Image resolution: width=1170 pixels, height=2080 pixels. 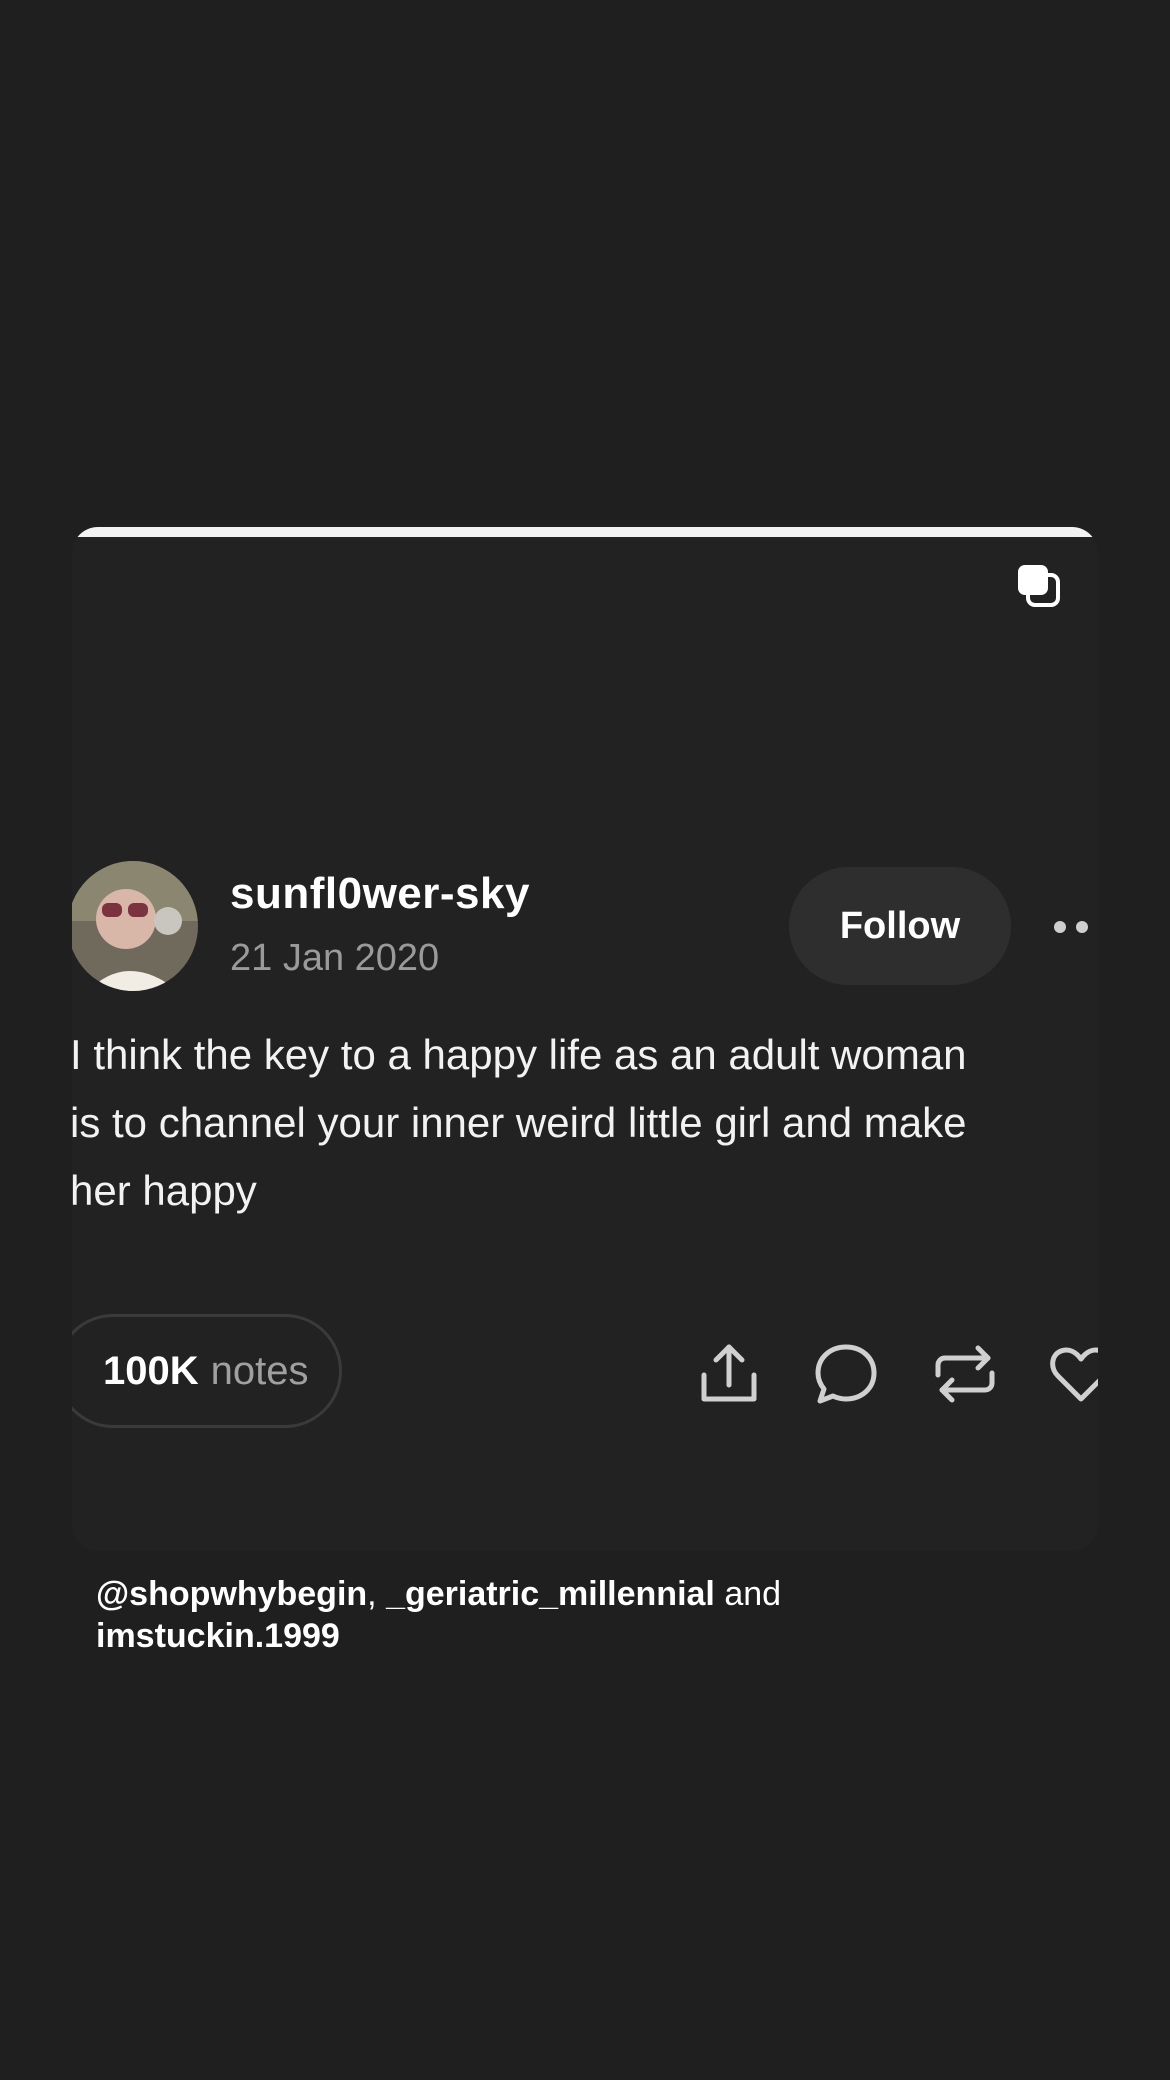 I want to click on share-icon, so click(x=729, y=1374).